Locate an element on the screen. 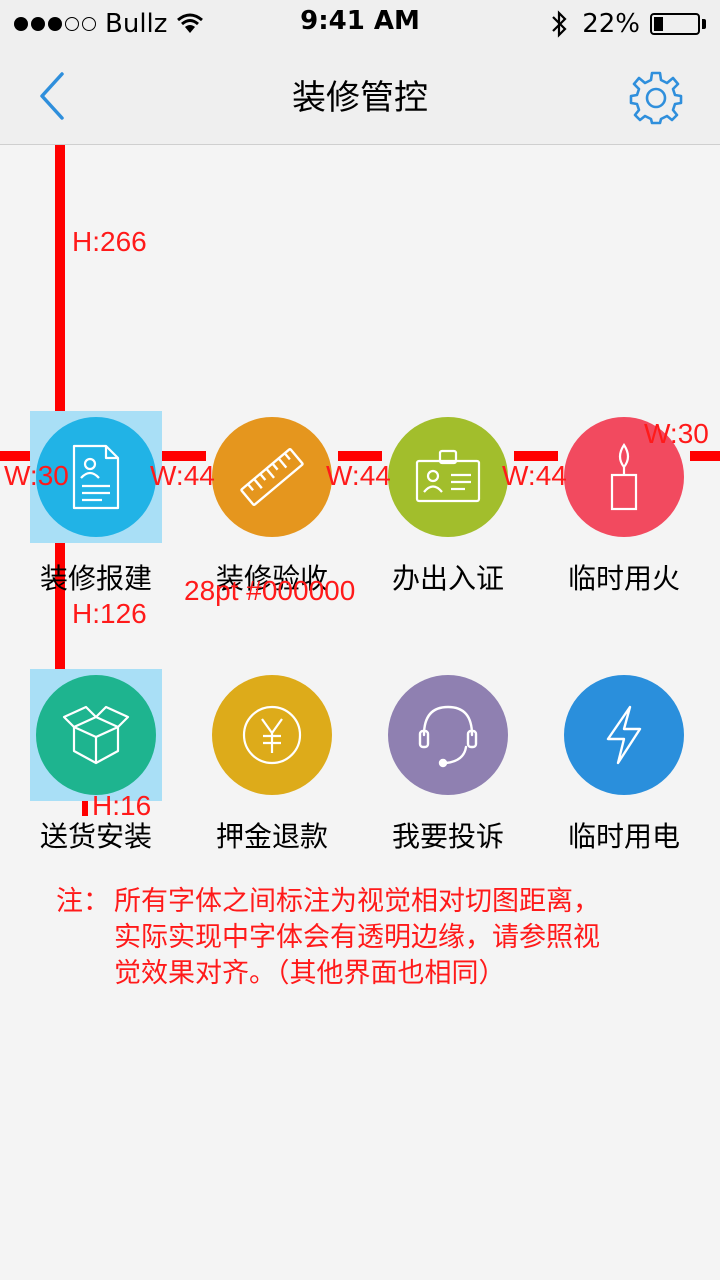 The image size is (720, 1280). annotation-w44-3: W:44 is located at coordinates (534, 475).